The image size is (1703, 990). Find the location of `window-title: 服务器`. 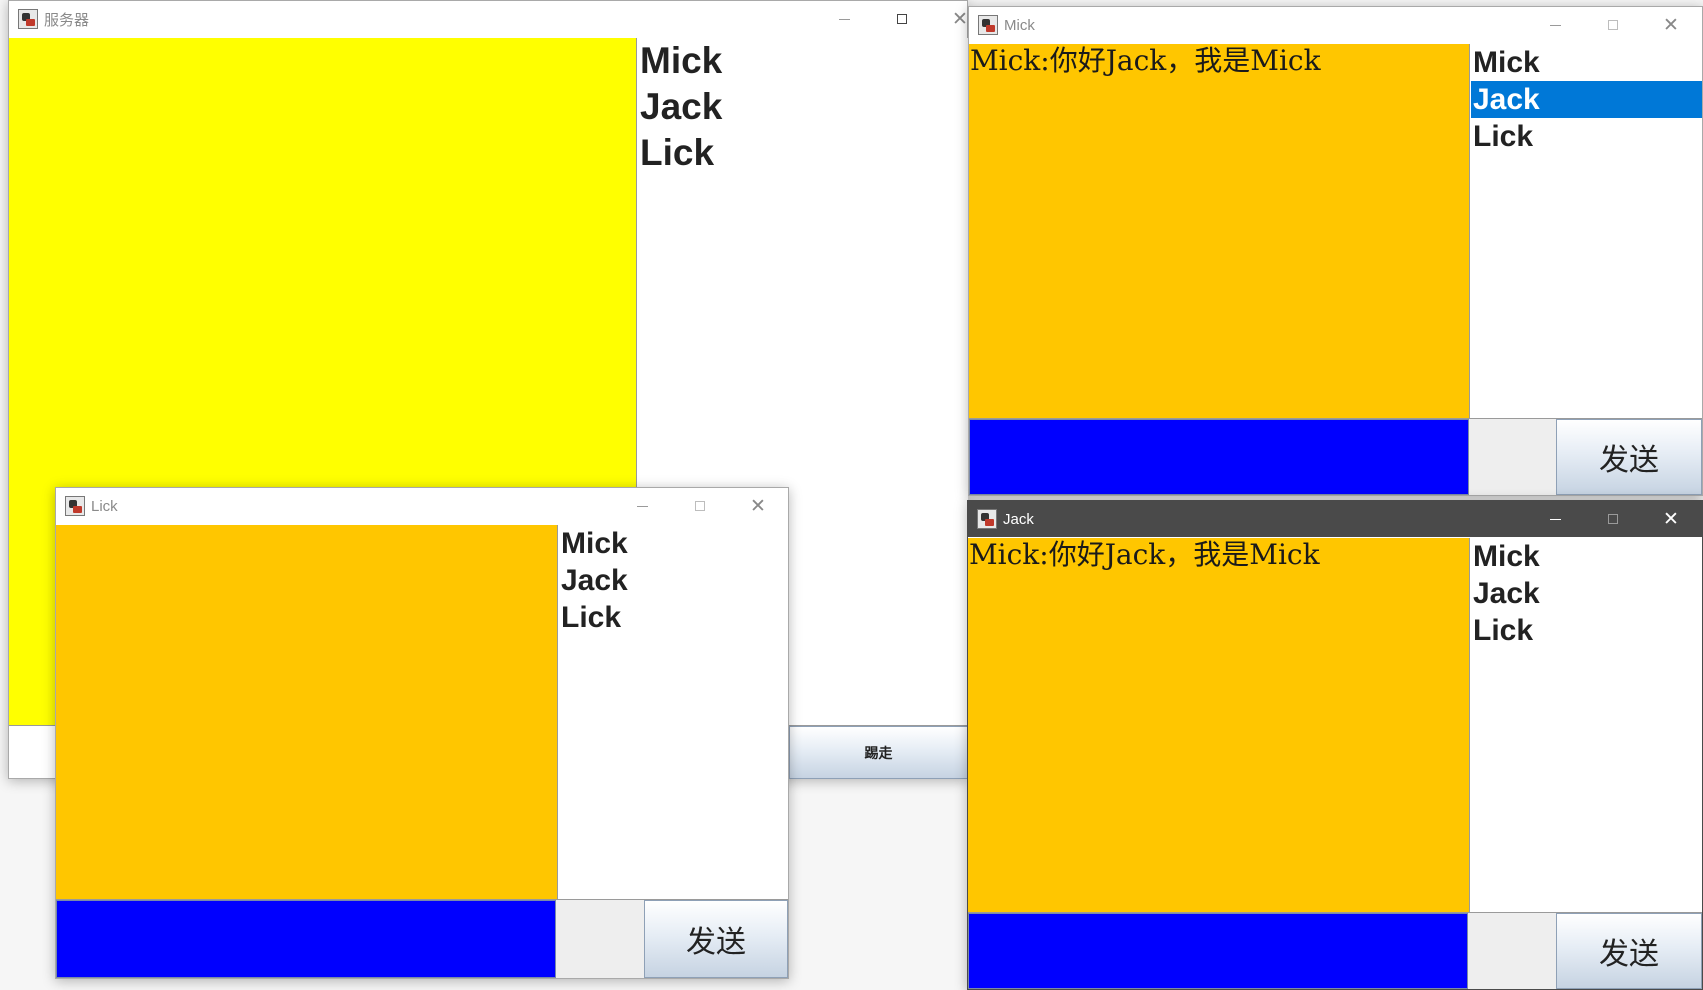

window-title: 服务器 is located at coordinates (67, 20).